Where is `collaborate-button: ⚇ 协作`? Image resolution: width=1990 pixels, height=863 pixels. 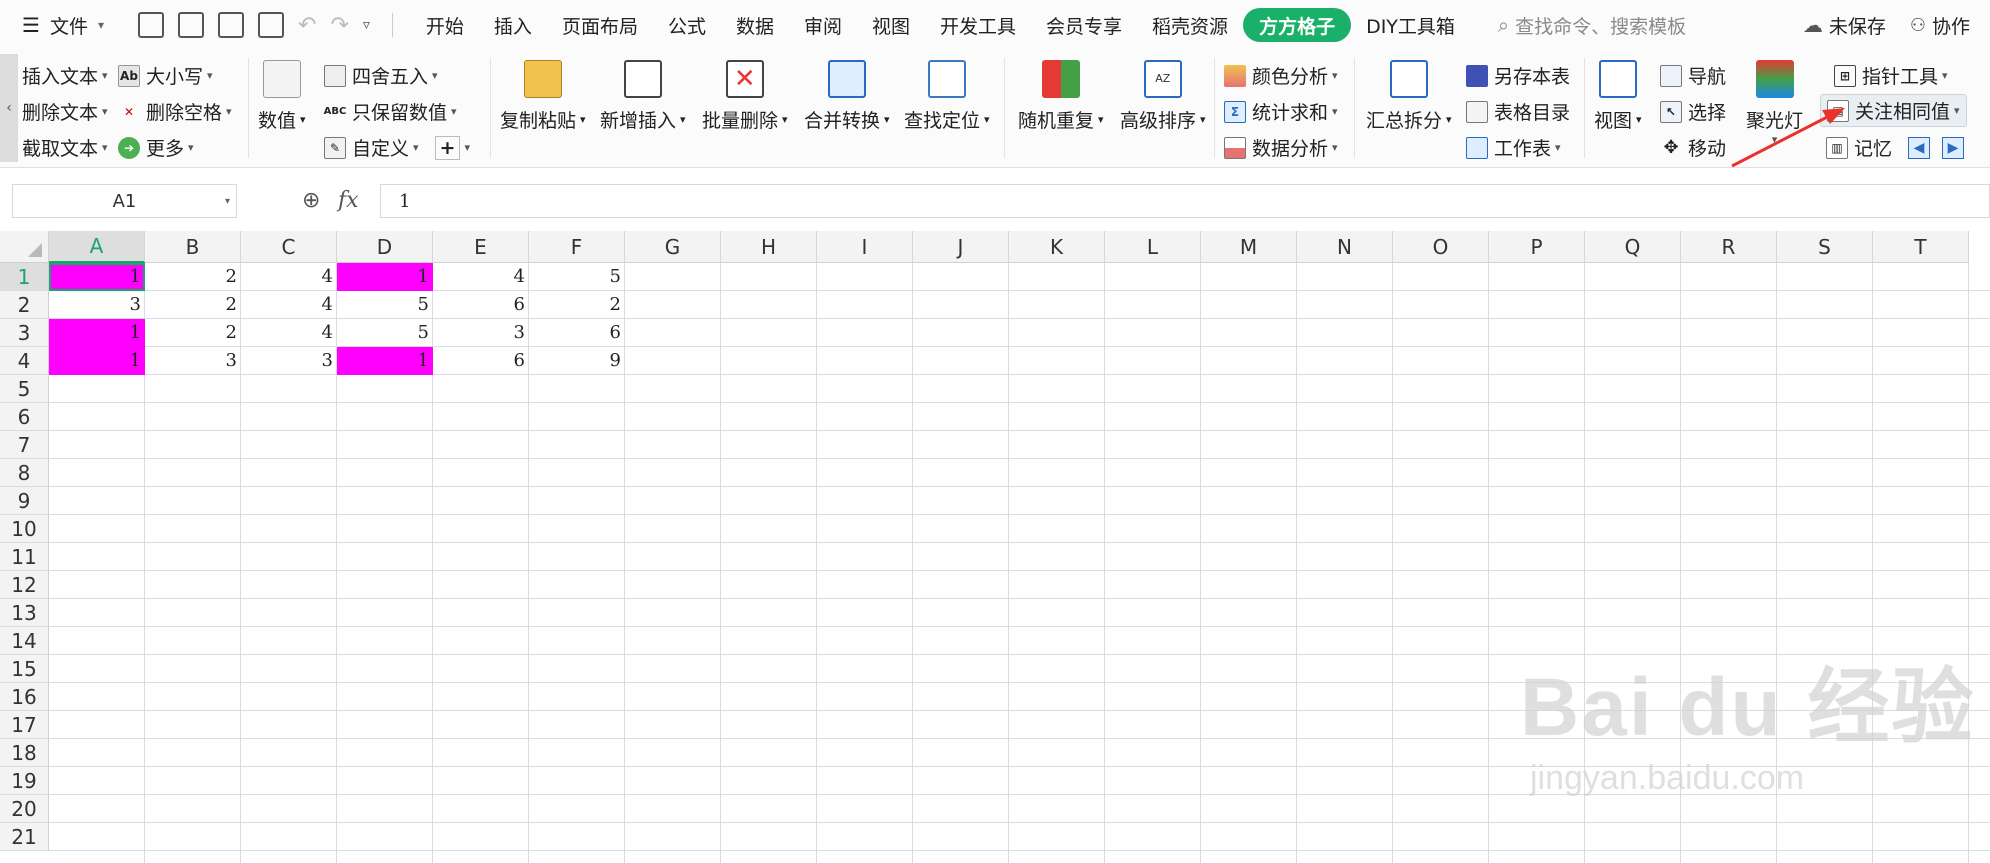 collaborate-button: ⚇ 协作 is located at coordinates (1940, 25).